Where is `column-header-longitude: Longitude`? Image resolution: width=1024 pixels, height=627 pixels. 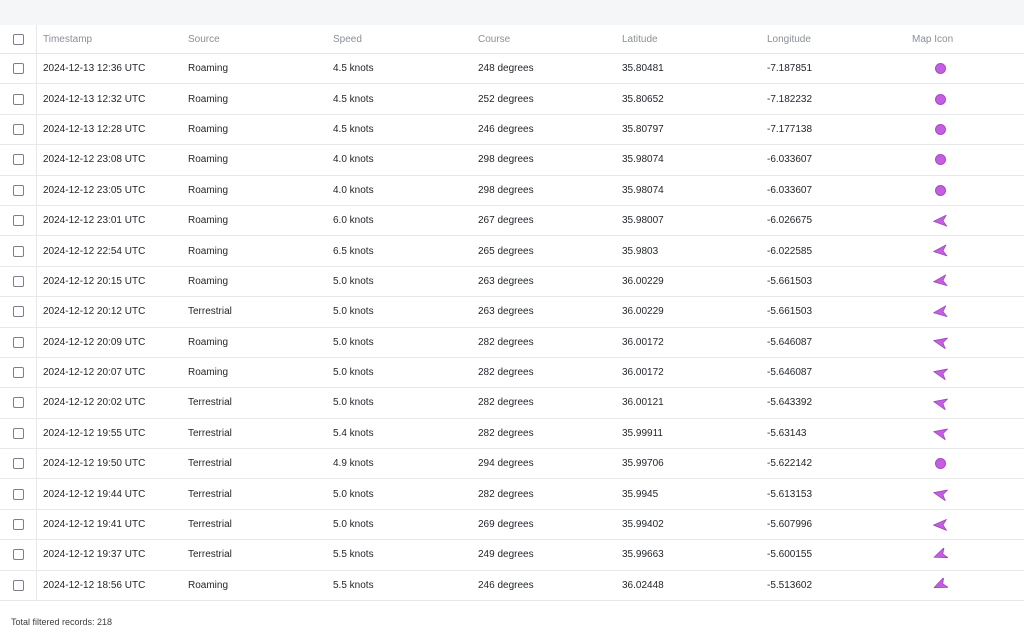
column-header-longitude: Longitude is located at coordinates (789, 39).